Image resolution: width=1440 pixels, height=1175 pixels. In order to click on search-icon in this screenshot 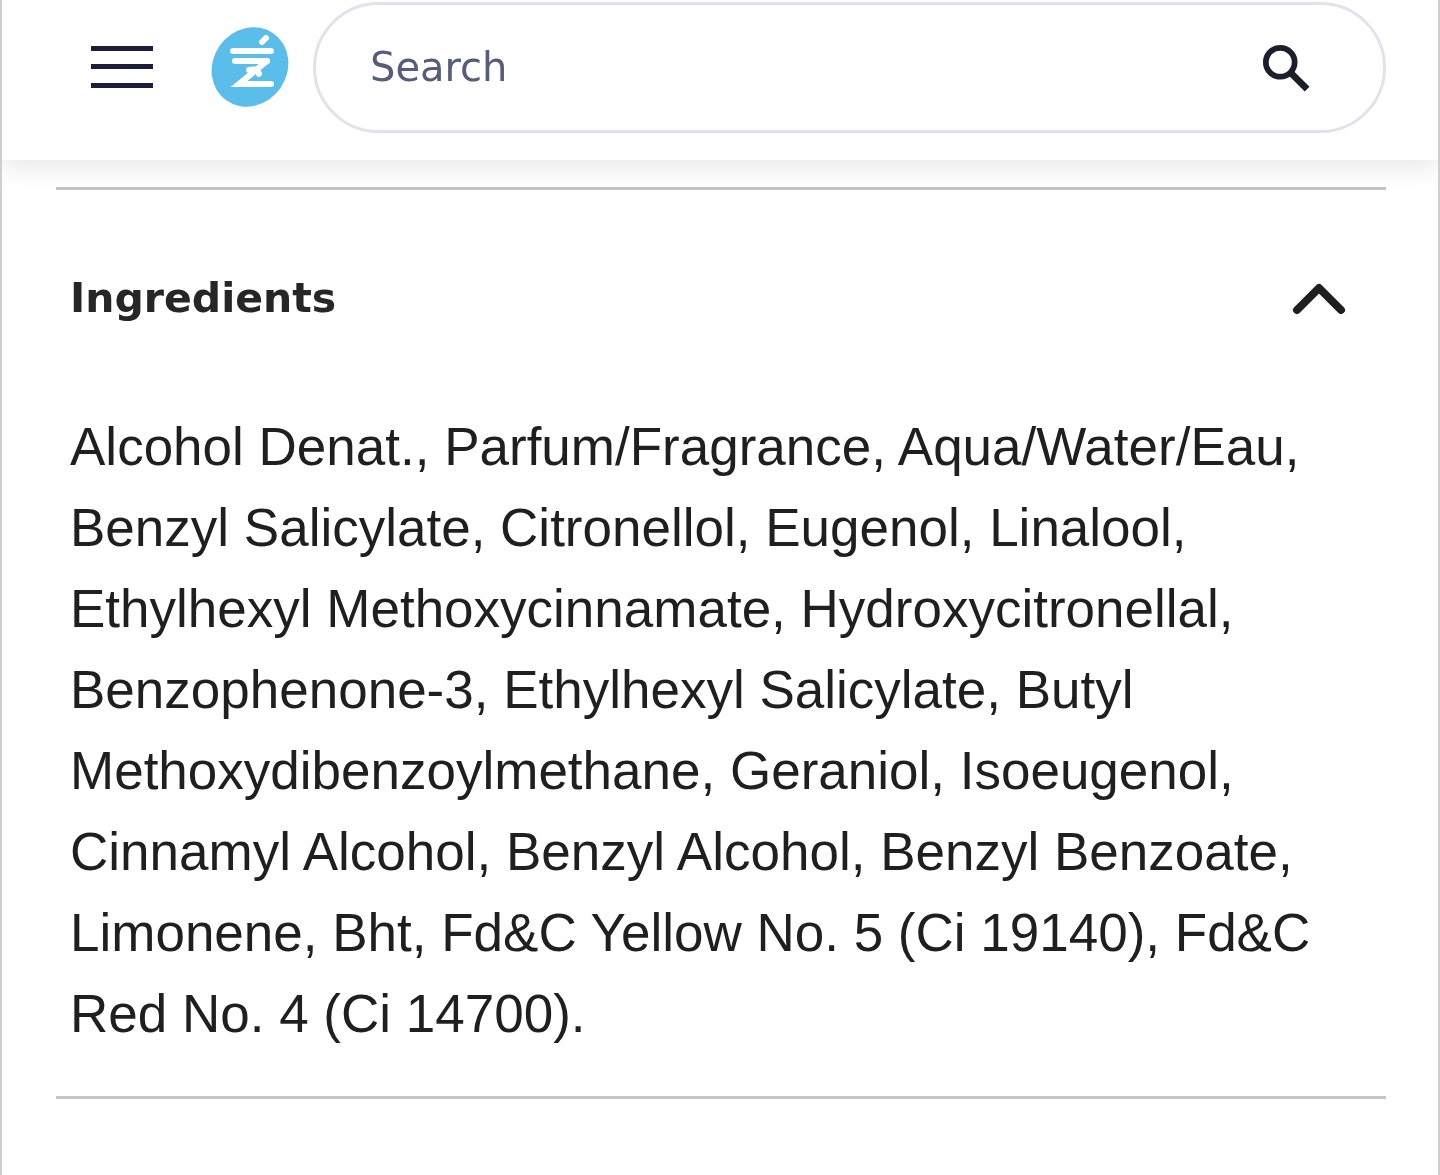, I will do `click(1286, 67)`.